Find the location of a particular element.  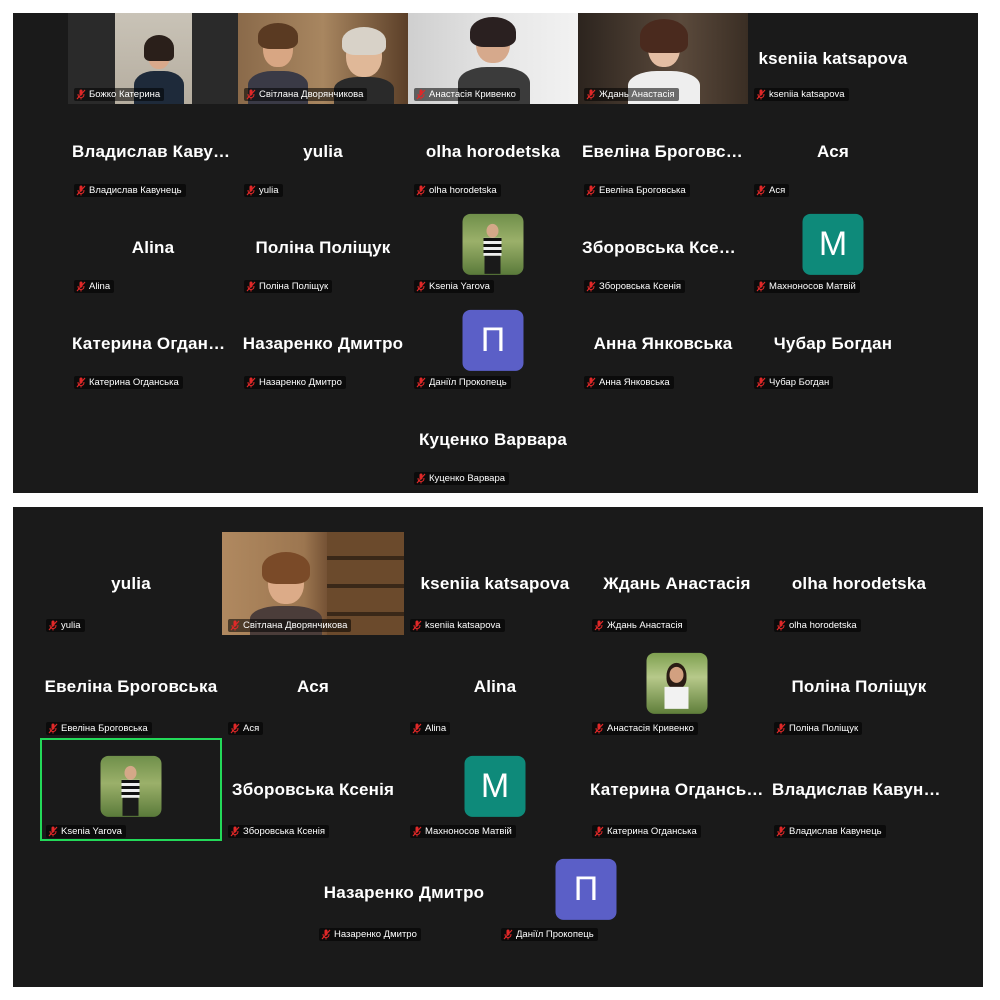

participant-name: olha horodetska is located at coordinates (859, 583).